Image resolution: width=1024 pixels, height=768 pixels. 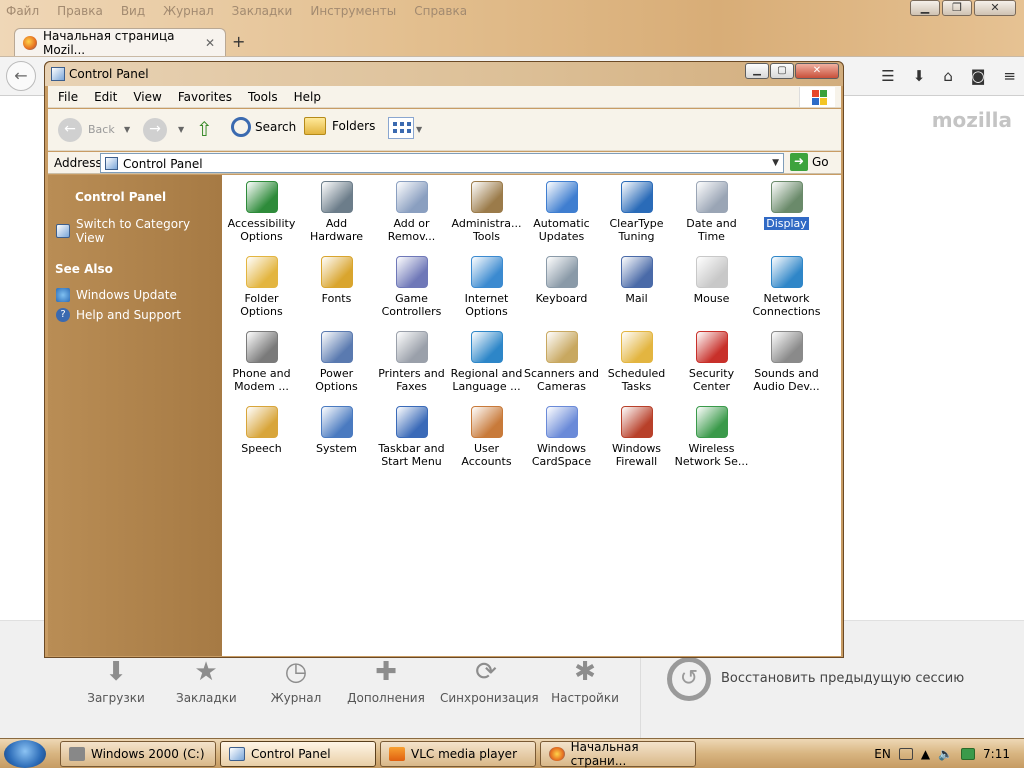 What do you see at coordinates (948, 76) in the screenshot?
I see `home-icon: ⌂` at bounding box center [948, 76].